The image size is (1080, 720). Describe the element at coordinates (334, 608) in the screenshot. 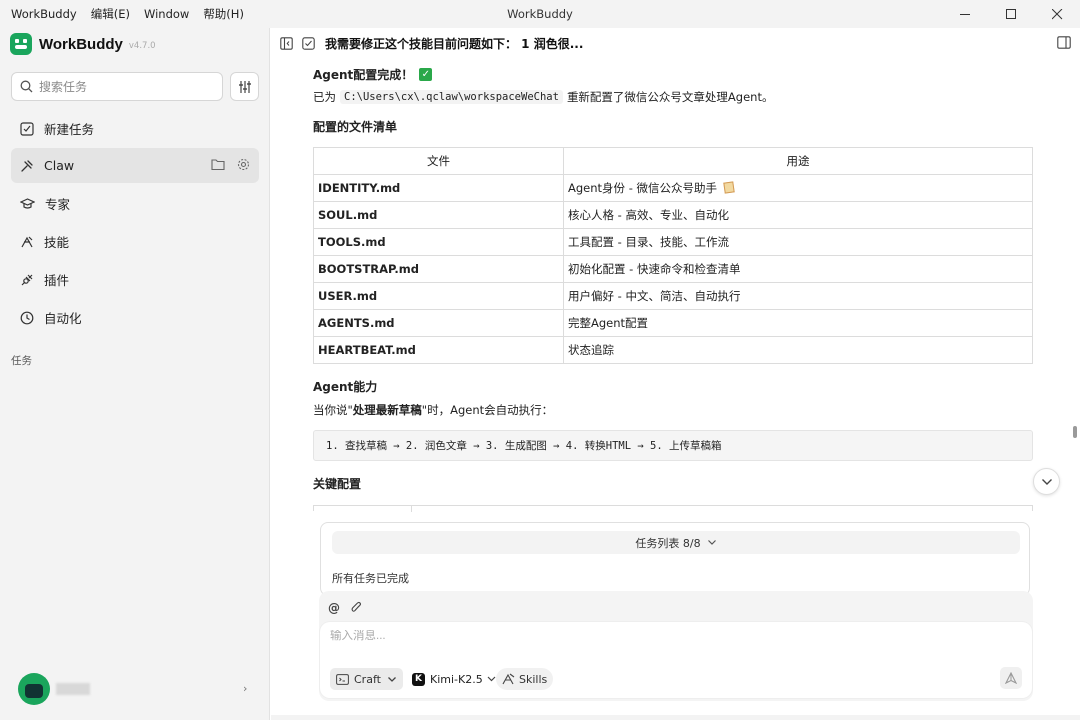

I see `mention-icon: @` at that location.